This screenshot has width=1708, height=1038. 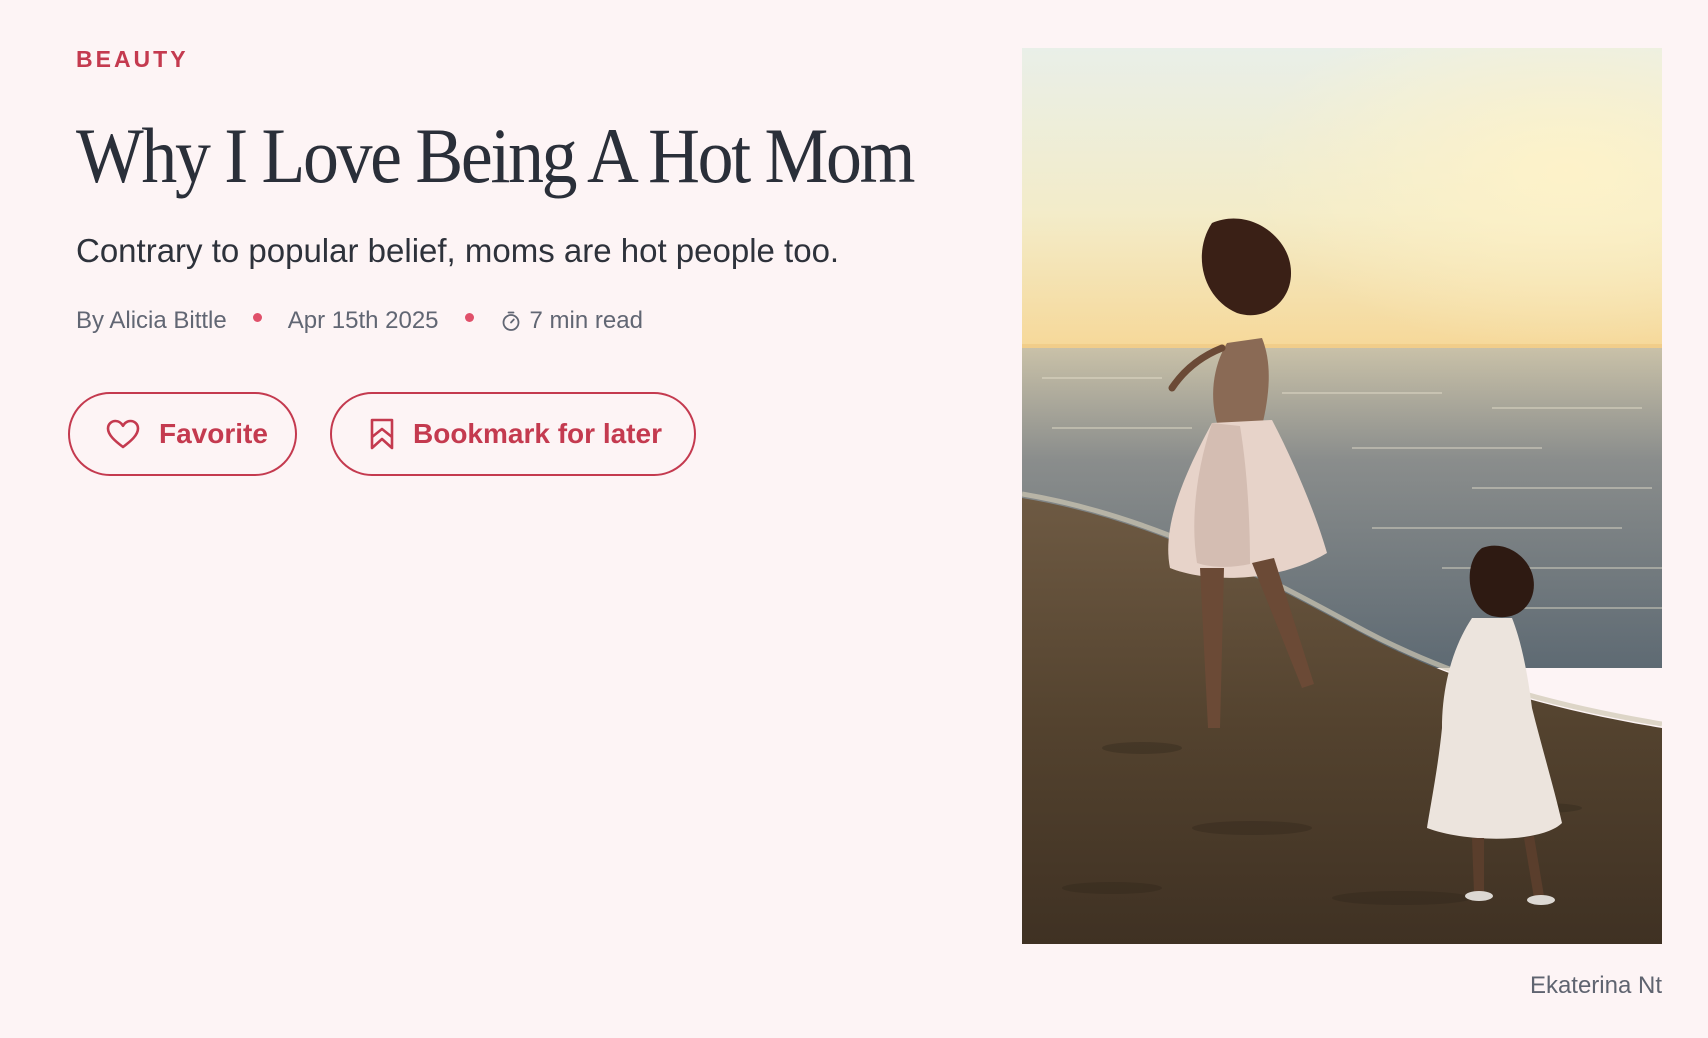 I want to click on timer-icon, so click(x=511, y=321).